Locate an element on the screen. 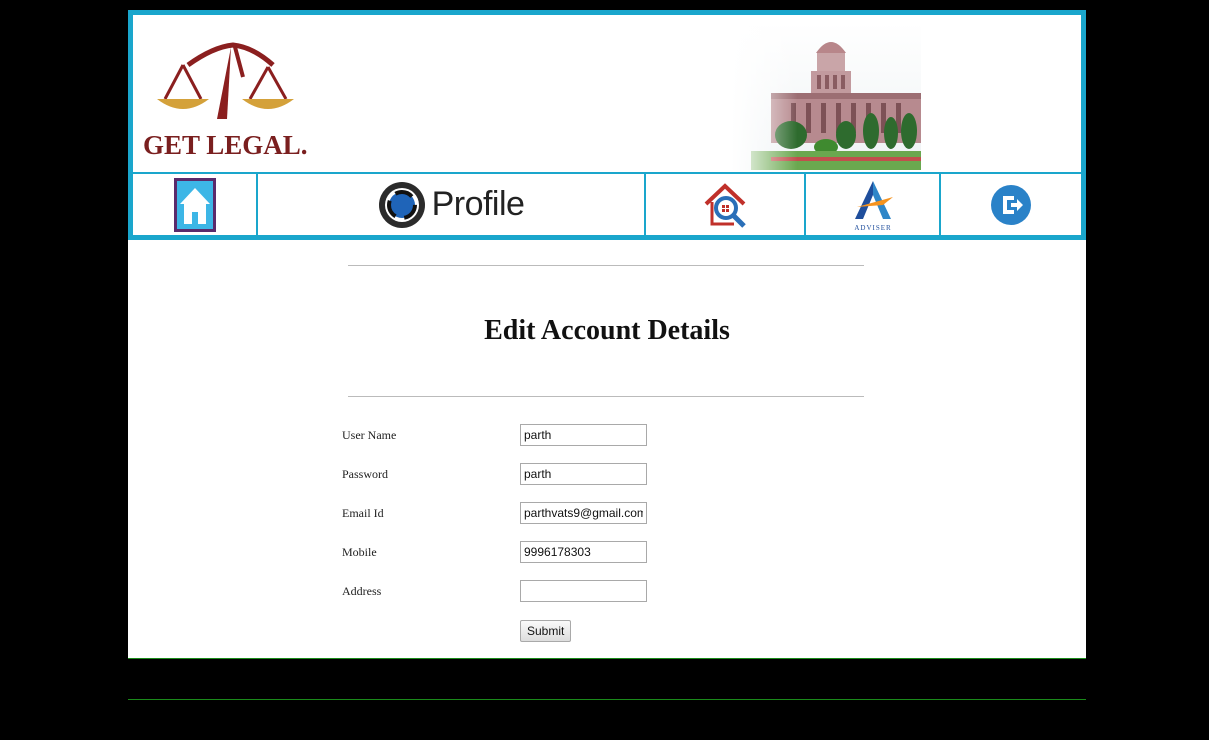 The height and width of the screenshot is (740, 1209). home-icon is located at coordinates (194, 204).